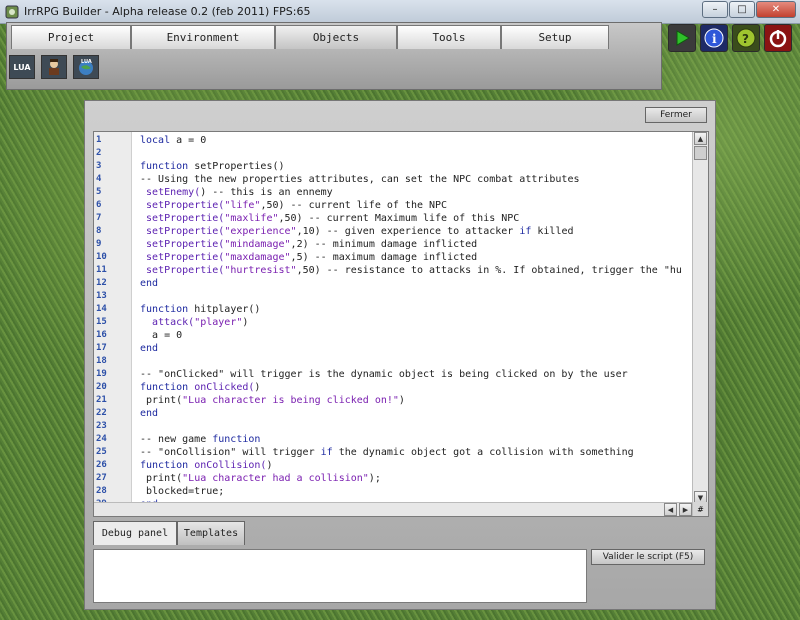 Image resolution: width=800 pixels, height=620 pixels. Describe the element at coordinates (394, 509) in the screenshot. I see `horizontal-scrollbar: ◀ ▶` at that location.